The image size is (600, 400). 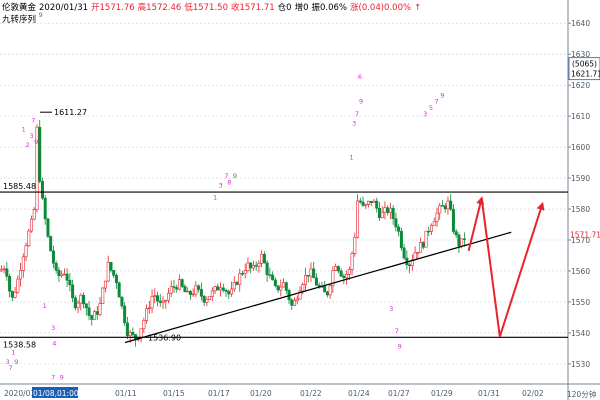 I want to click on forecast-arrows, so click(x=506, y=266).